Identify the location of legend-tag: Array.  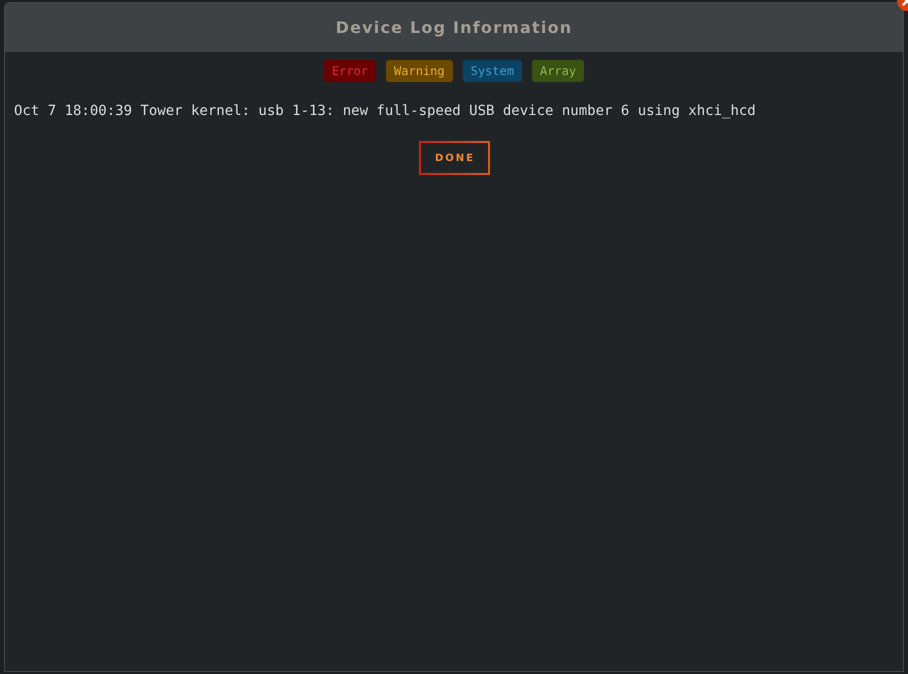
(558, 71).